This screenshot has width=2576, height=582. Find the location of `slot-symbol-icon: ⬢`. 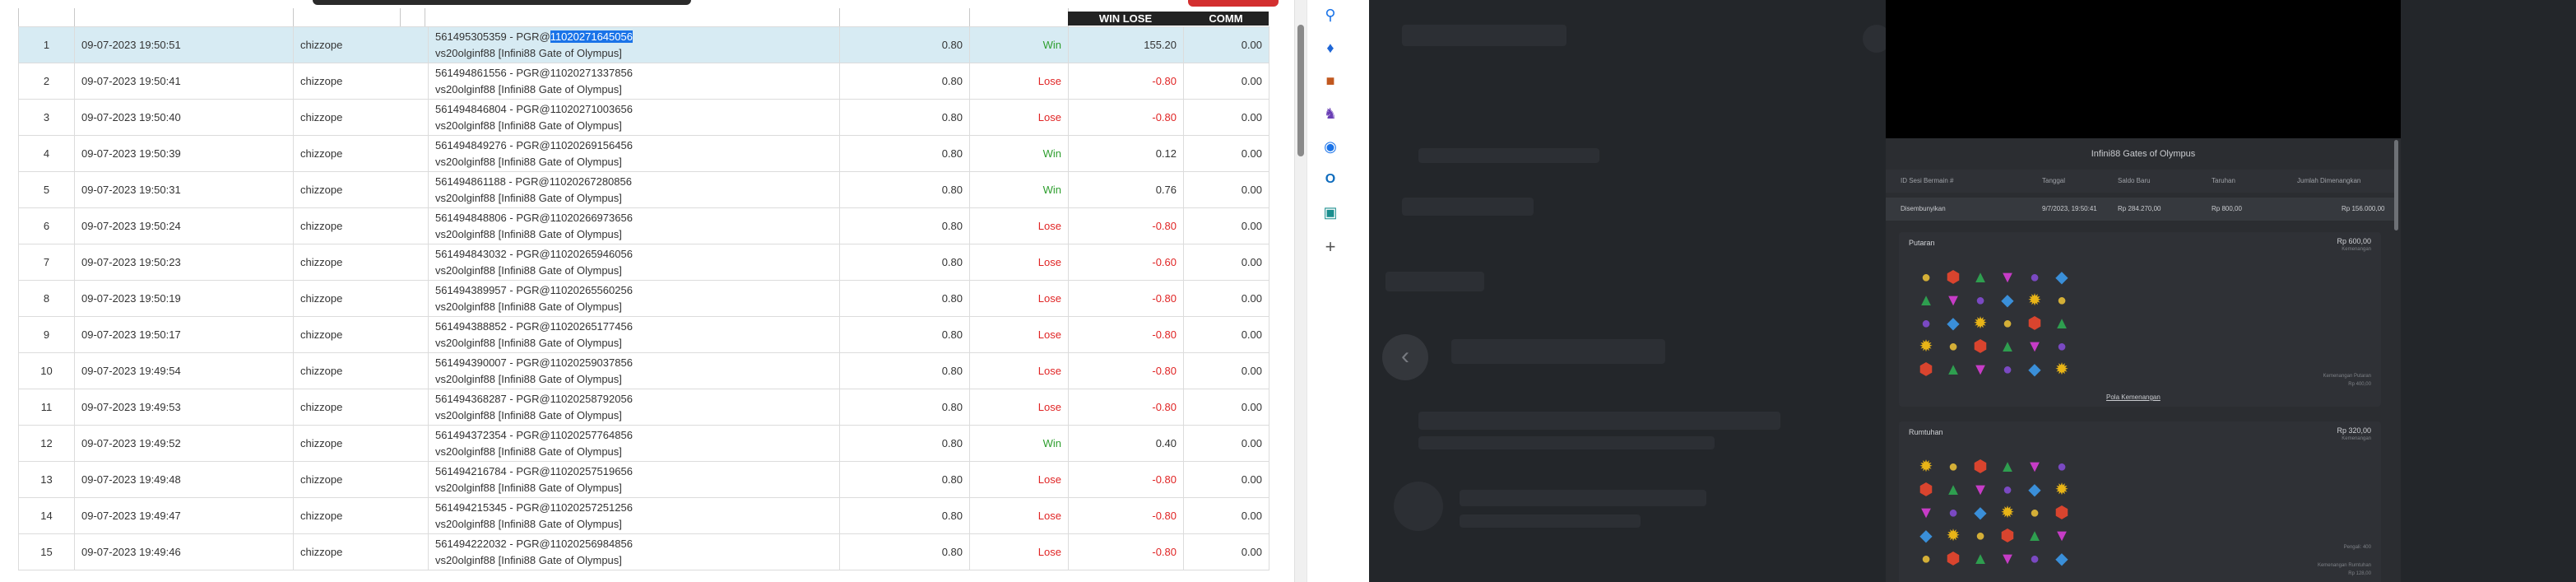

slot-symbol-icon: ⬢ is located at coordinates (1954, 277).